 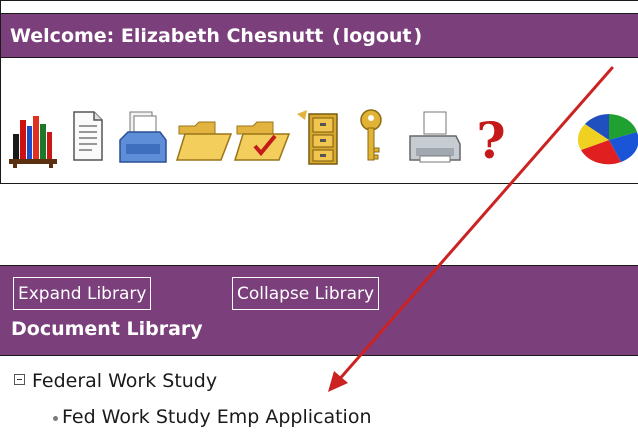 I want to click on printer-icon, so click(x=435, y=137).